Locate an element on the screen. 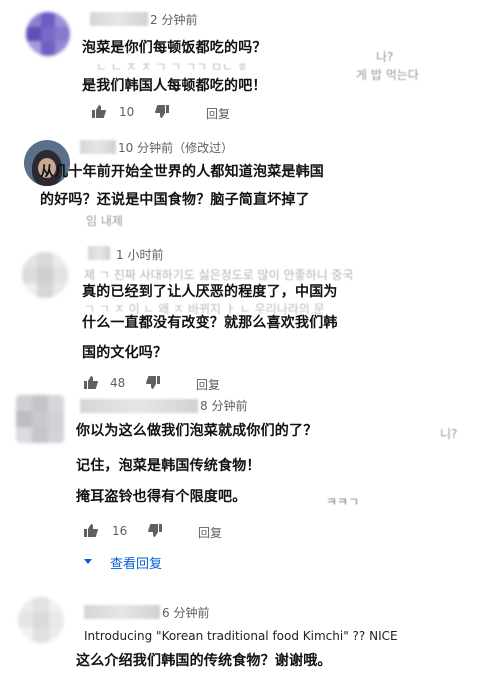 This screenshot has height=684, width=481. translation-line: 什么一直都没有改变？就那么喜欢我们韩 is located at coordinates (210, 323).